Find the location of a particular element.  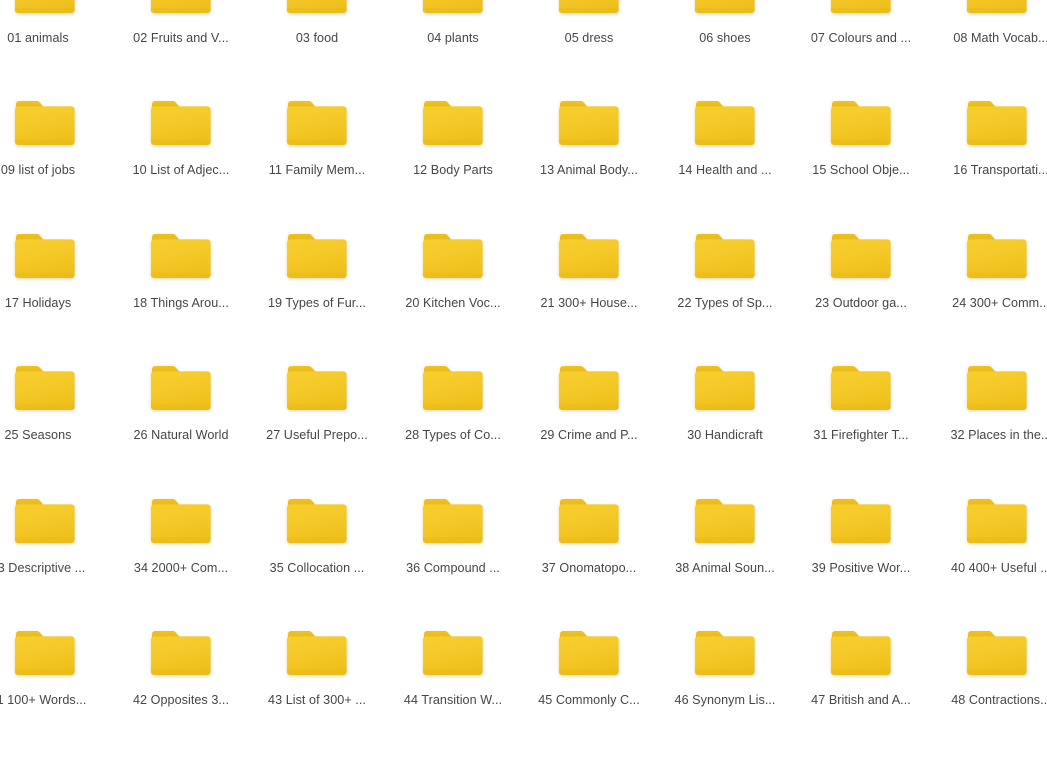

file-item: 05 dress is located at coordinates (589, 23).